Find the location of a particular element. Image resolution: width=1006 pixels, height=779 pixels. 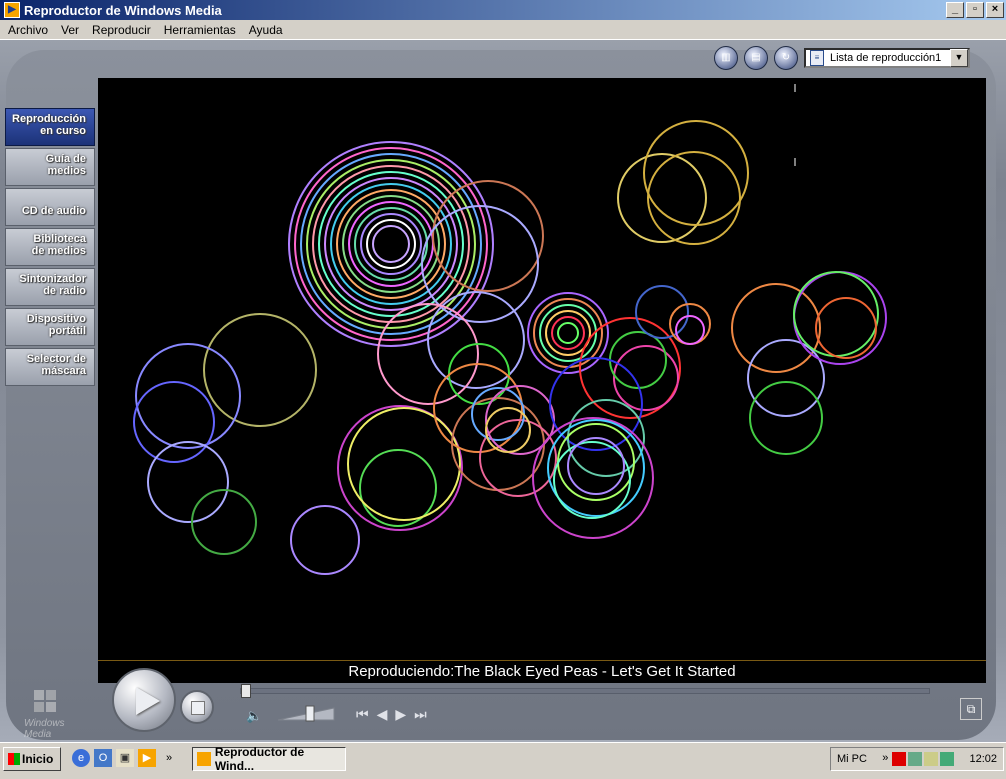

seek-thumb is located at coordinates (246, 691).